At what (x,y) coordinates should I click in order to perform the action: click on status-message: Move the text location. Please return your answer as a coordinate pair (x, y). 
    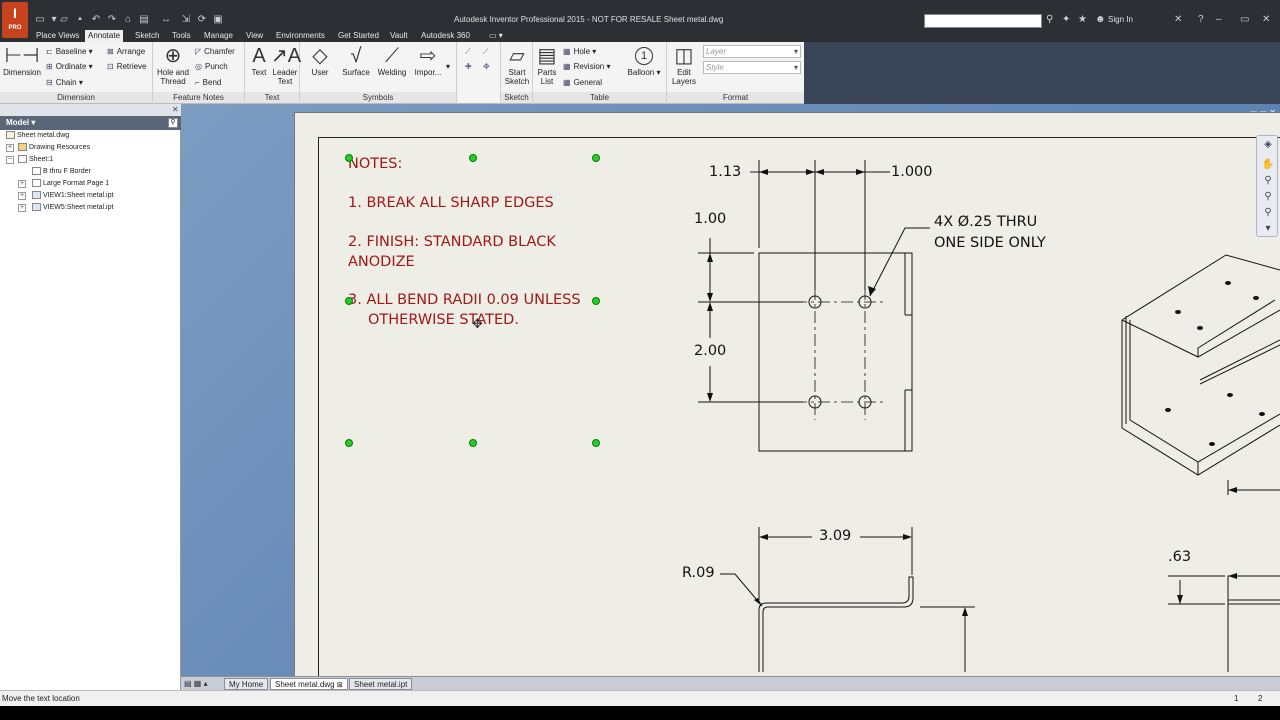
    Looking at the image, I should click on (41, 698).